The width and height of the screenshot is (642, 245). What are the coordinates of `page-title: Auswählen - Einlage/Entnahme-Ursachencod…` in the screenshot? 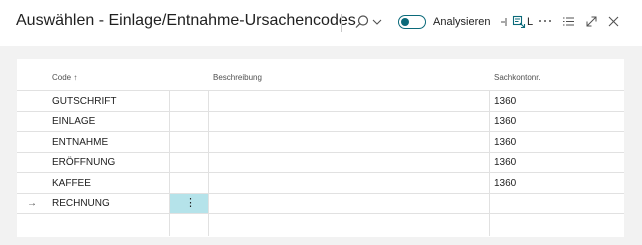 It's located at (186, 20).